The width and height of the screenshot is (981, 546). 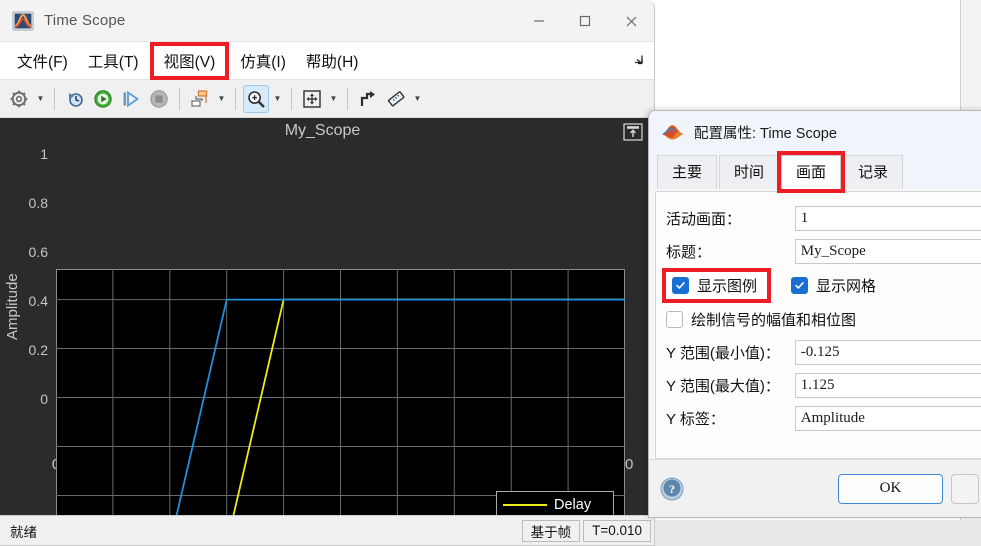 I want to click on help-question-icon: ?, so click(x=672, y=489).